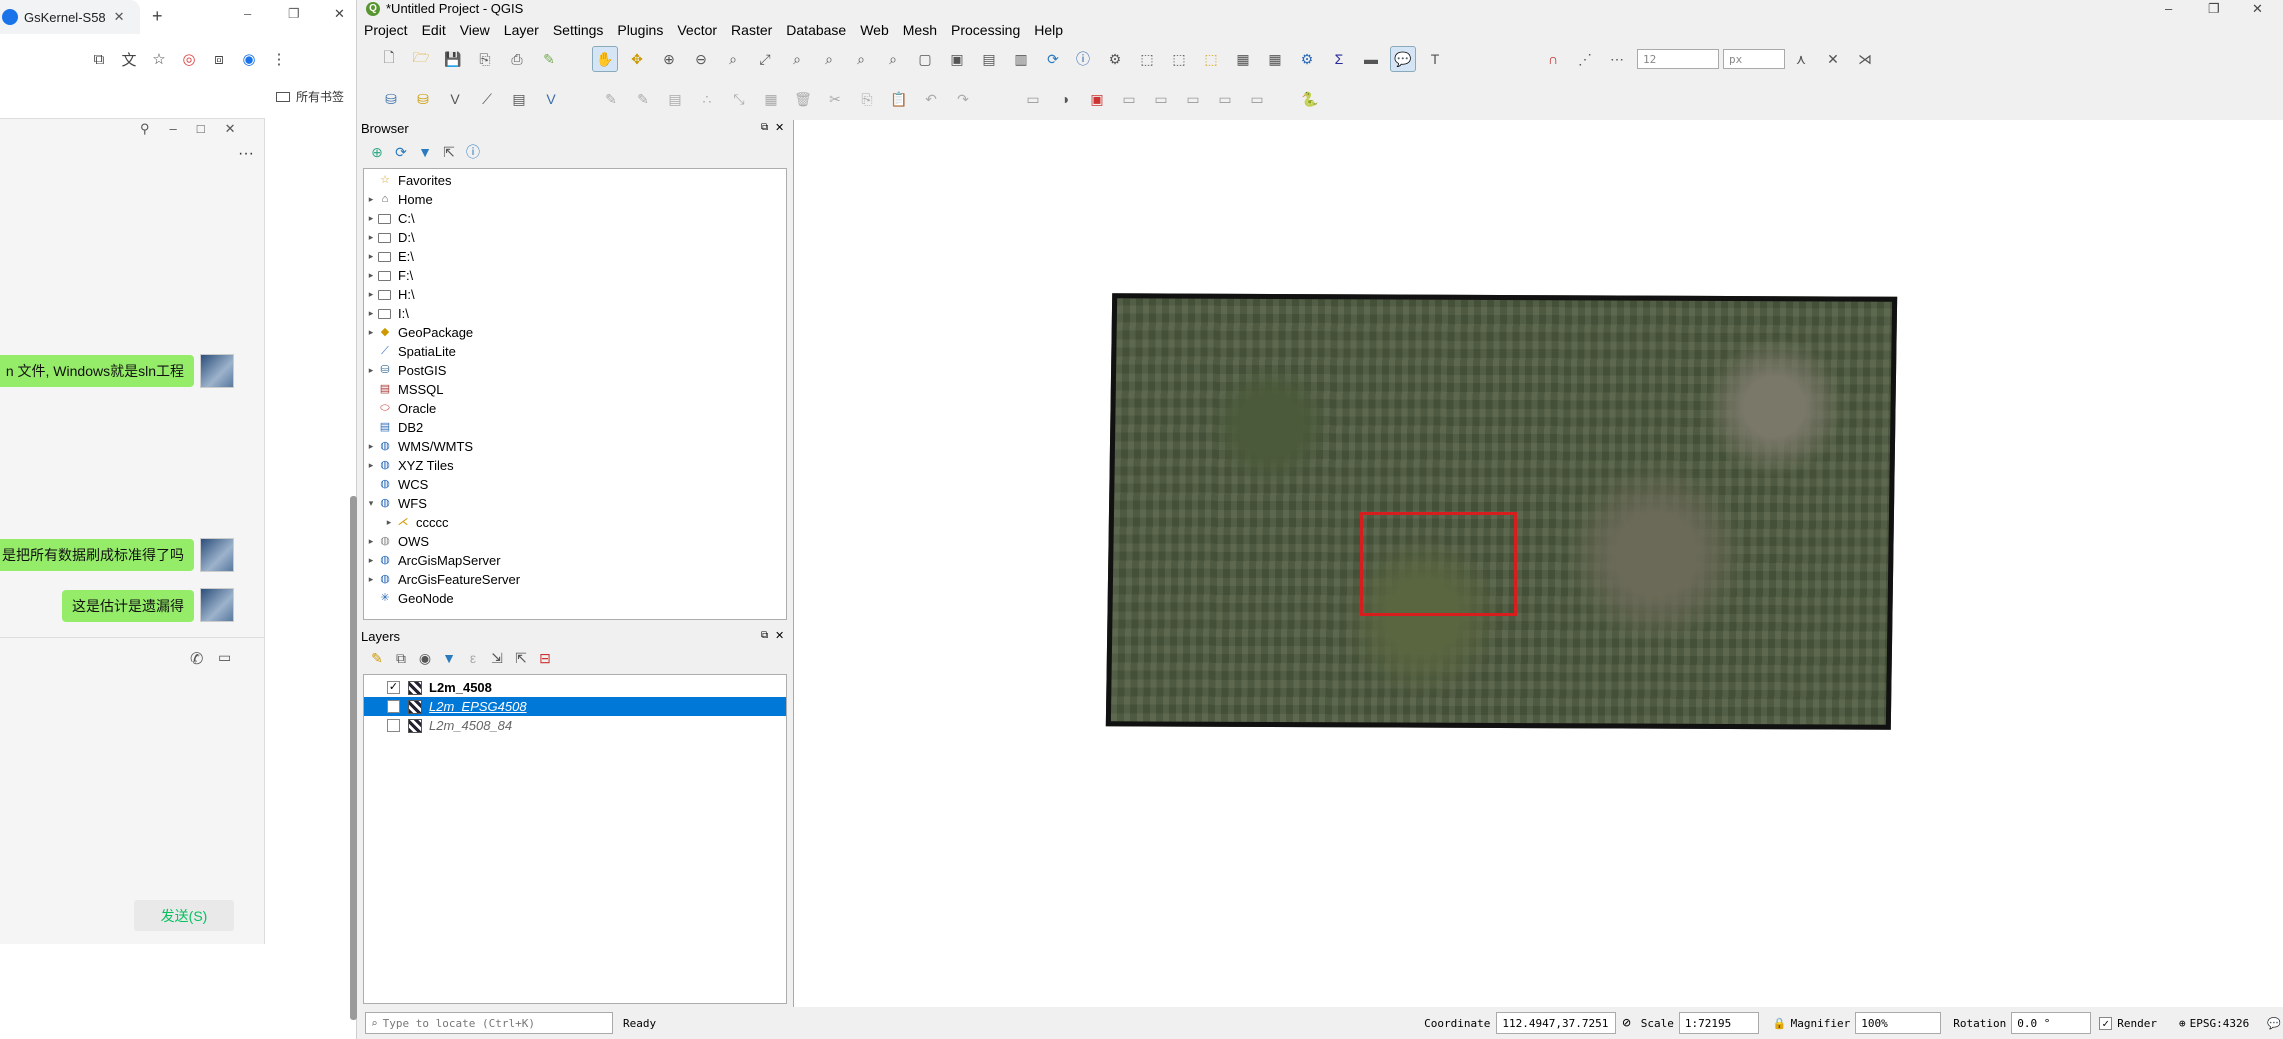 This screenshot has width=2283, height=1039. I want to click on magnifier-field: 100%, so click(1898, 1023).